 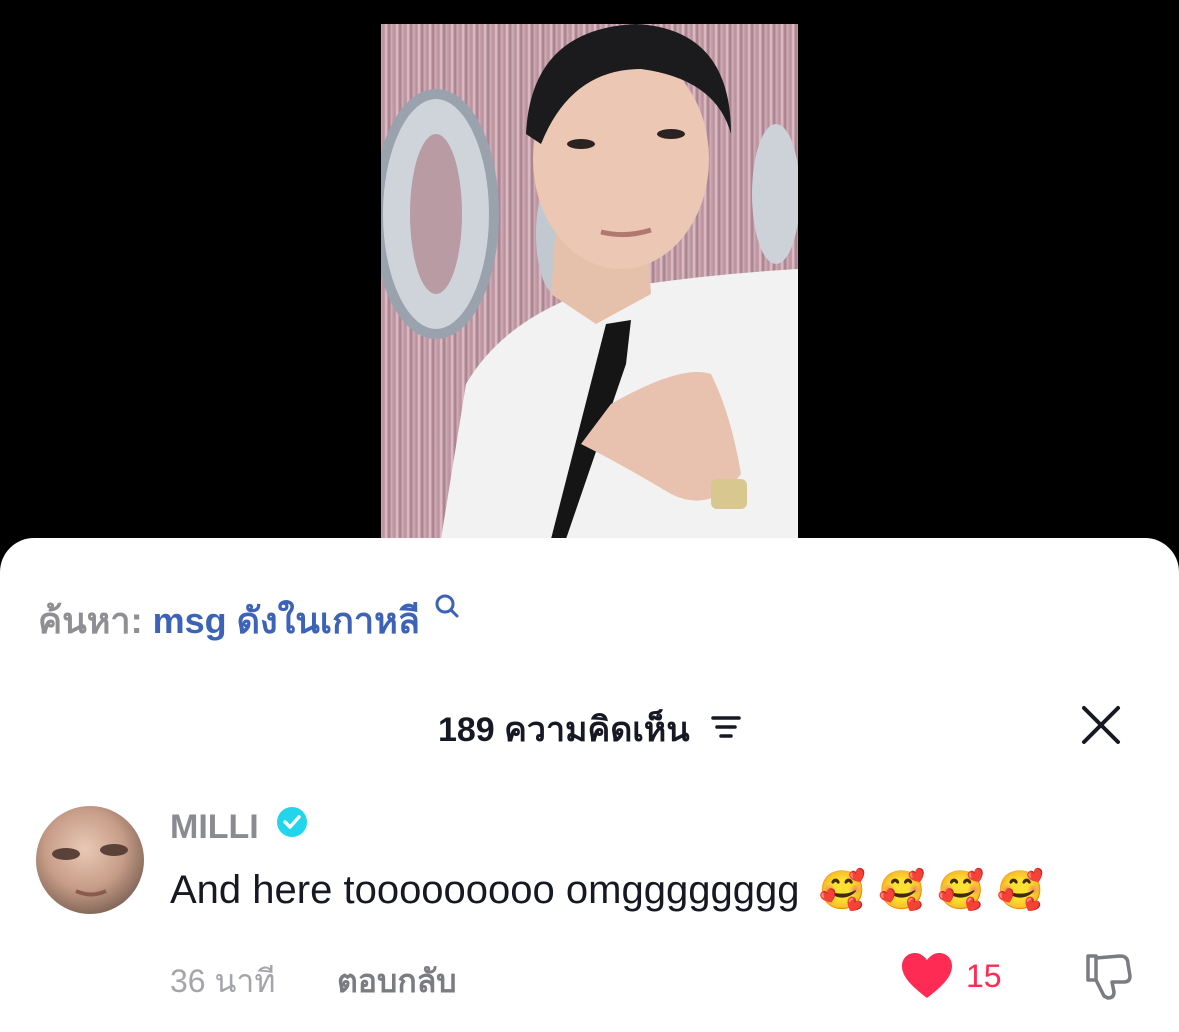 I want to click on like-count: 15, so click(x=984, y=976).